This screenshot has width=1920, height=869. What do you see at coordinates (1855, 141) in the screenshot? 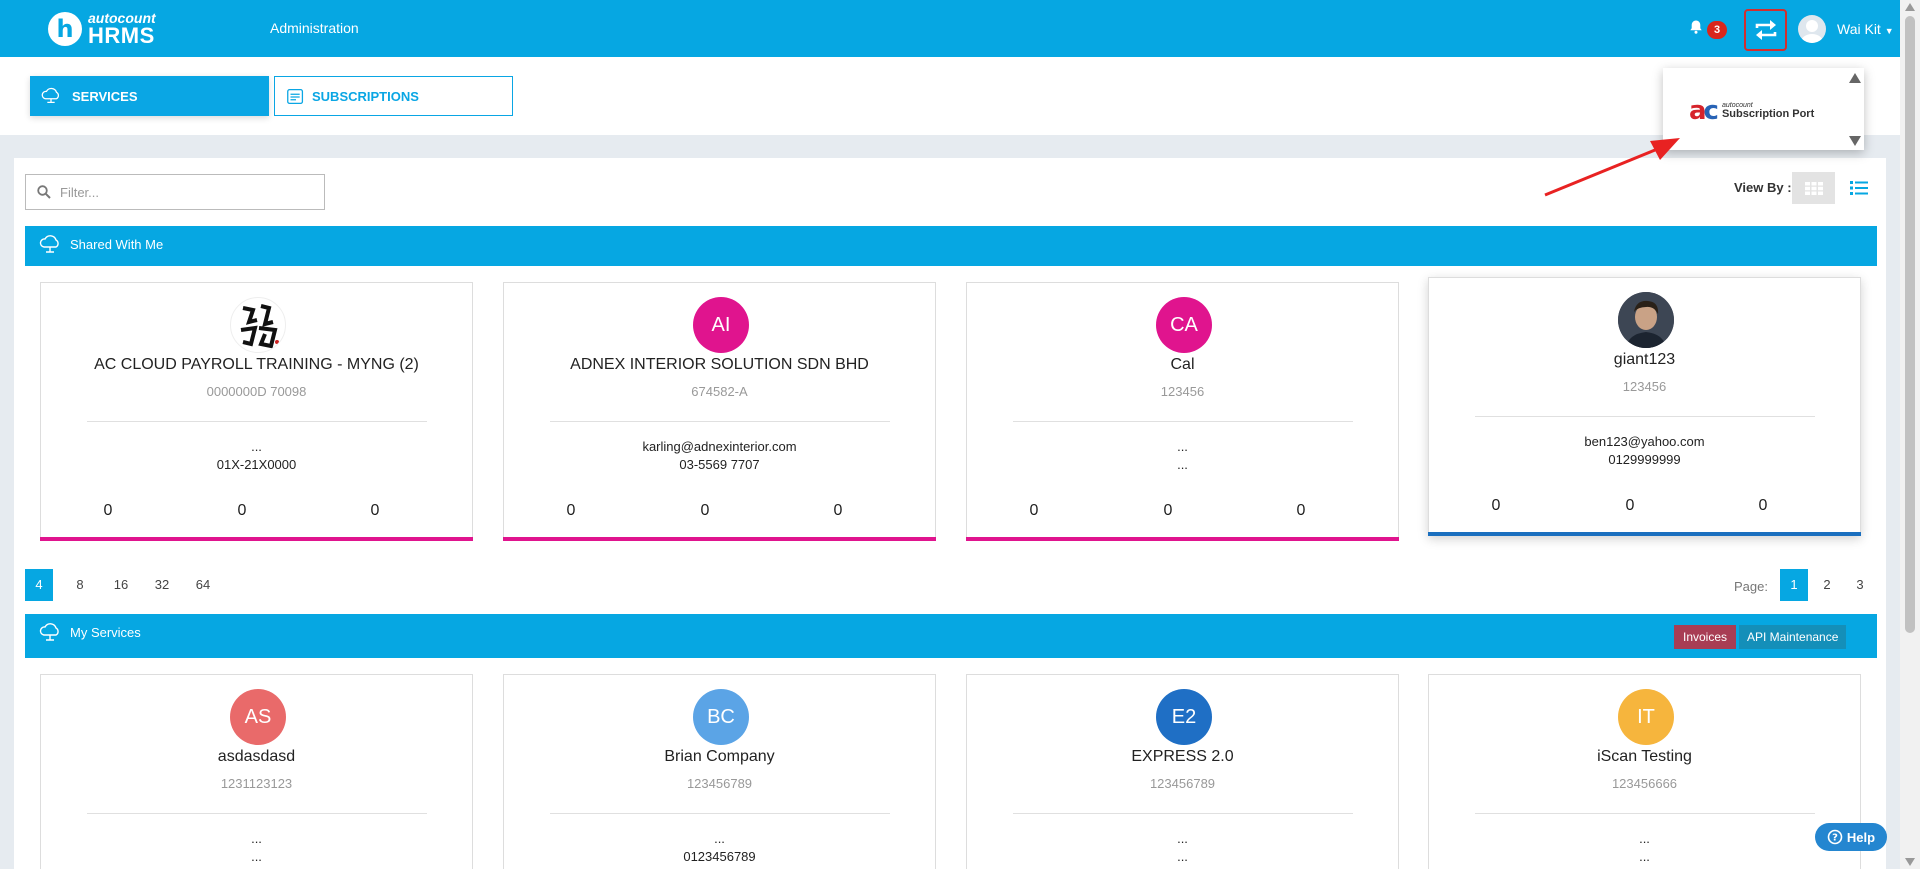
I see `dropdown-scroll-down-icon` at bounding box center [1855, 141].